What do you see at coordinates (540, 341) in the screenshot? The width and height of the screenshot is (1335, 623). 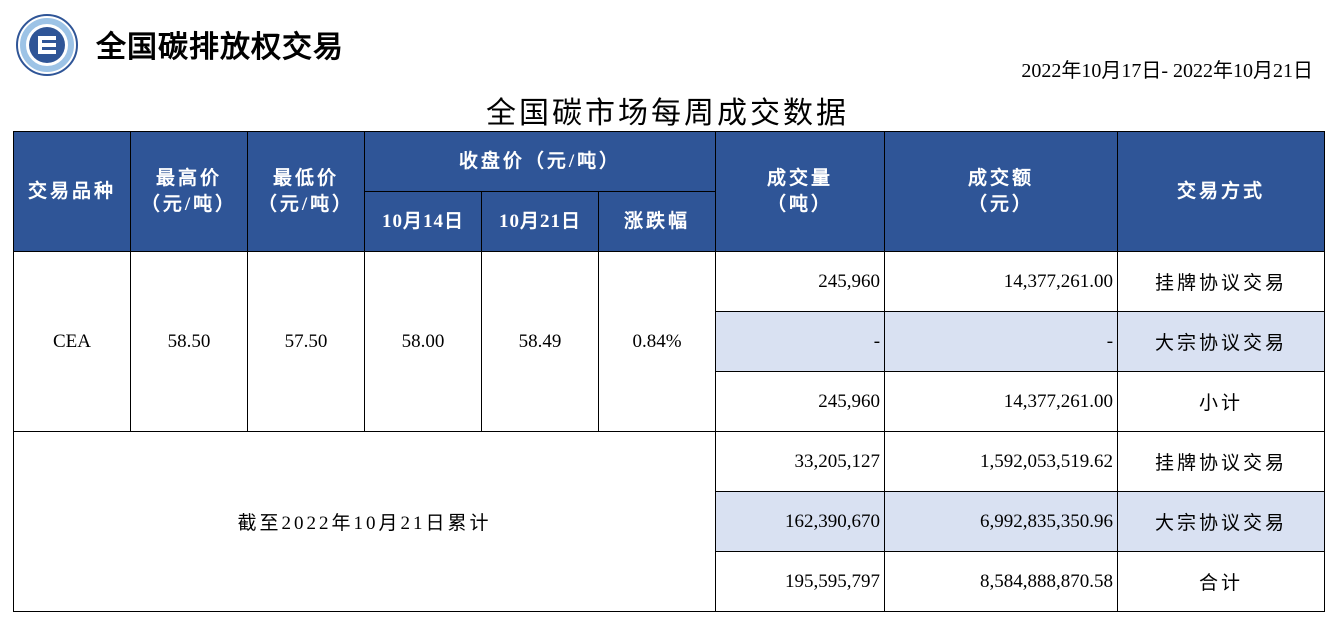 I see `cell-close-oct21: 58.49` at bounding box center [540, 341].